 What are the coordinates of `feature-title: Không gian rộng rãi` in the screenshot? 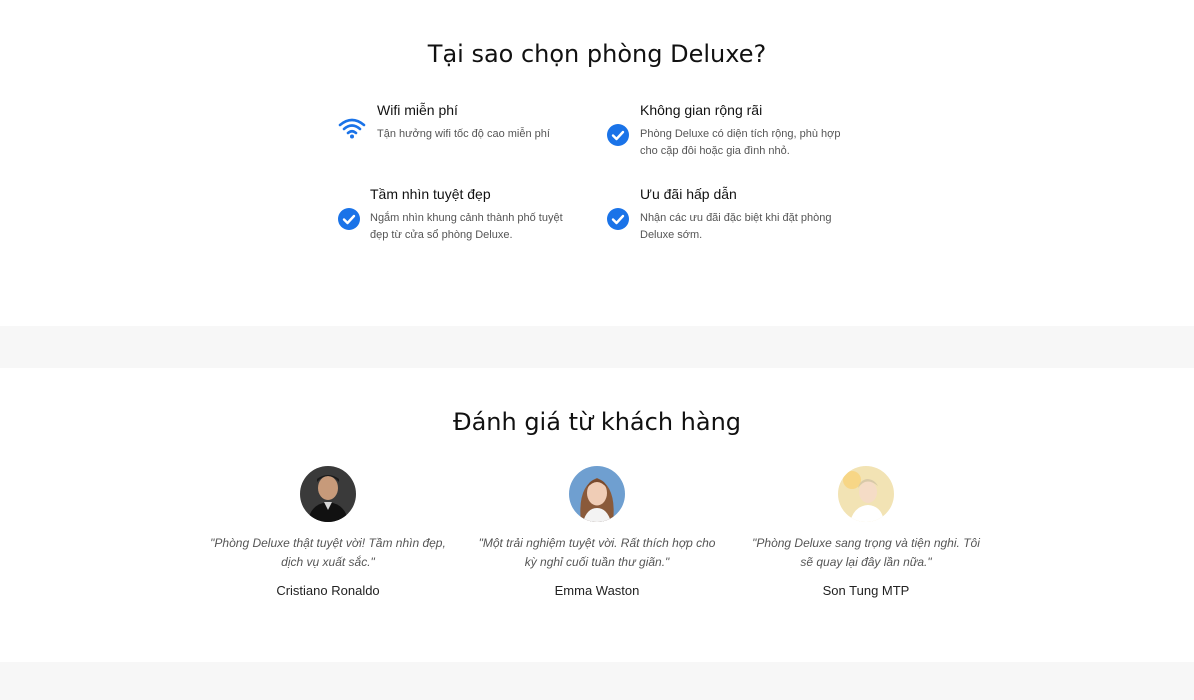 It's located at (701, 110).